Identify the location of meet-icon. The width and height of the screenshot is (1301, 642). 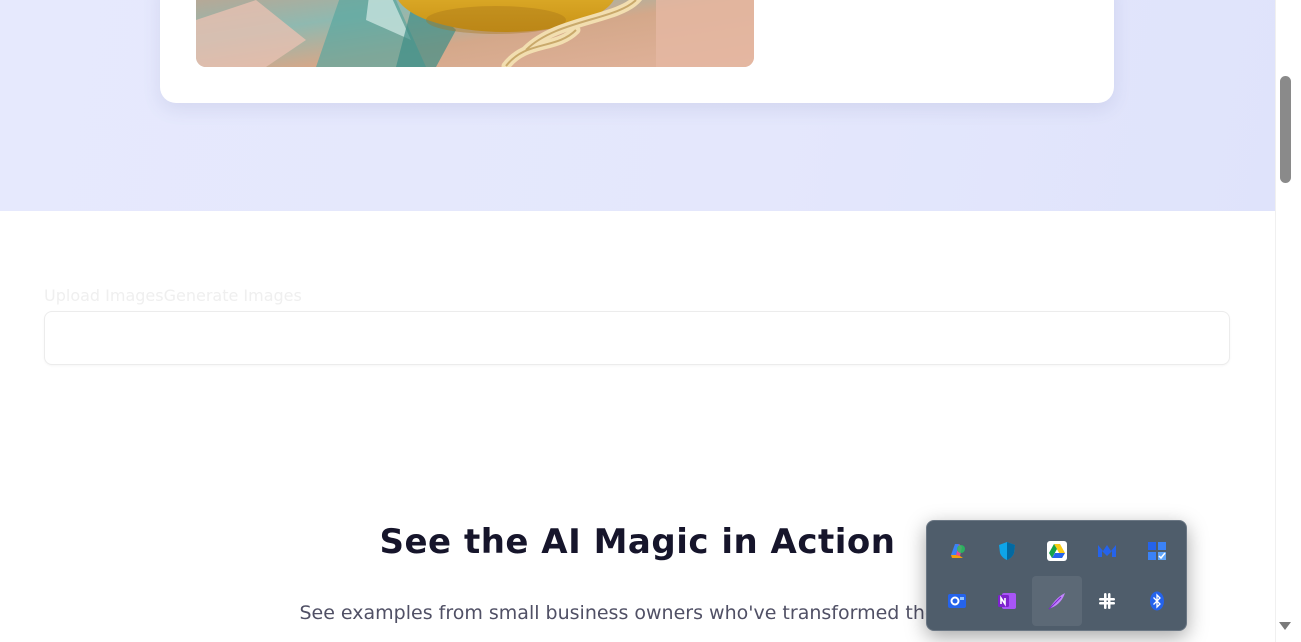
(1107, 551).